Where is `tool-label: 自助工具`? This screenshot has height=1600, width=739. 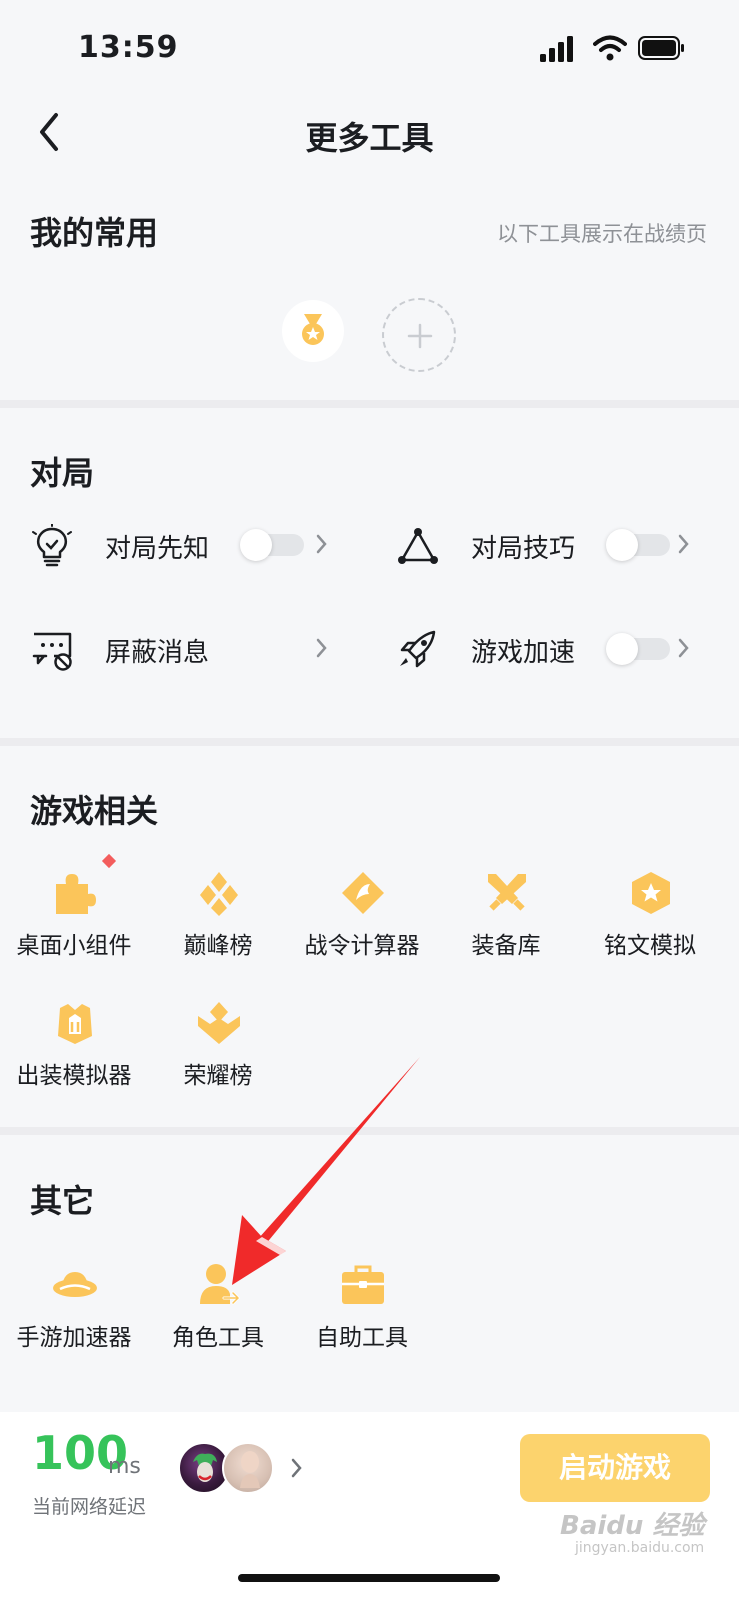
tool-label: 自助工具 is located at coordinates (362, 1338).